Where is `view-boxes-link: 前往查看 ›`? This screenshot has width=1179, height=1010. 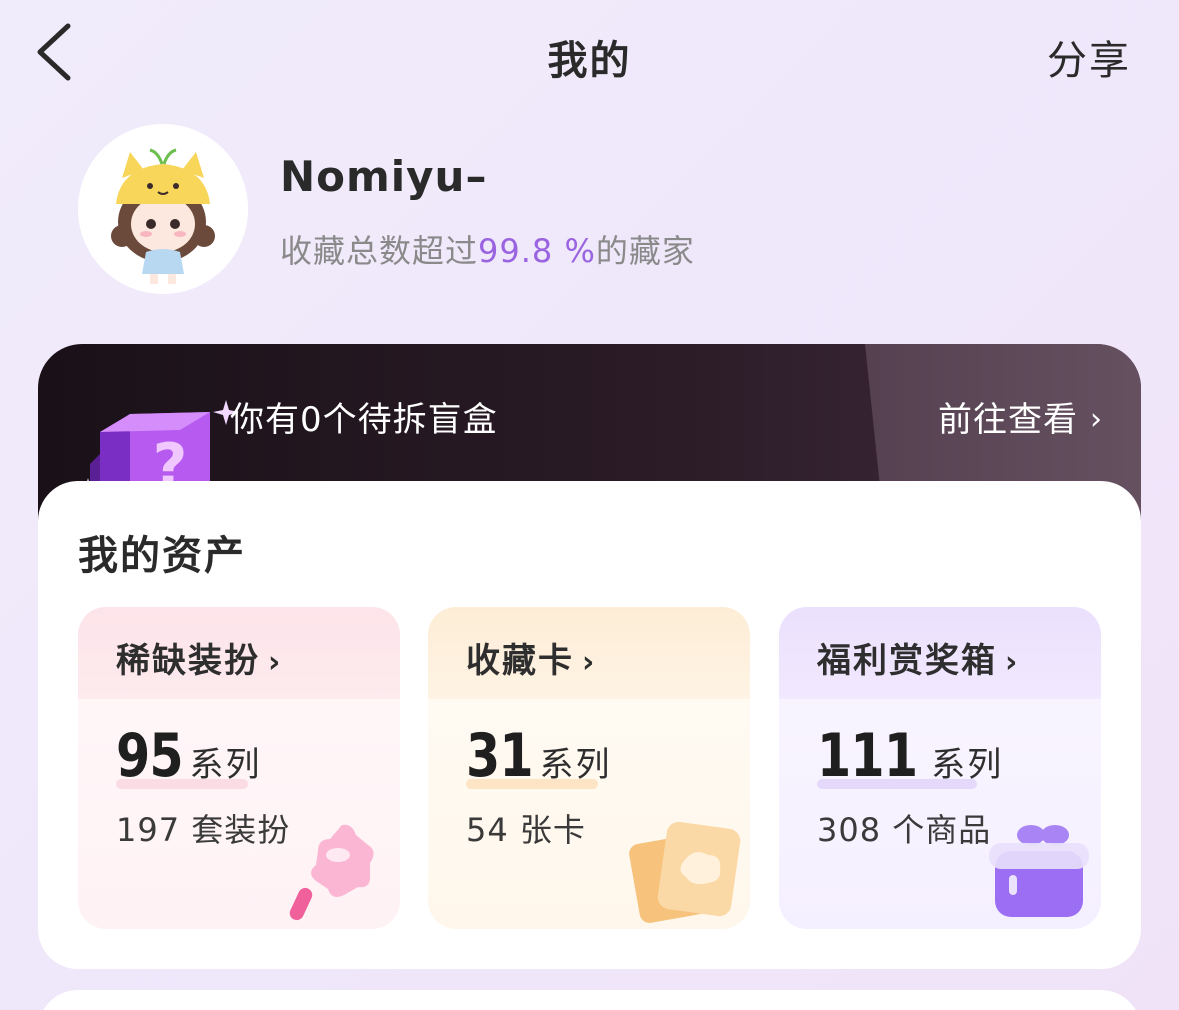 view-boxes-link: 前往查看 › is located at coordinates (1020, 416).